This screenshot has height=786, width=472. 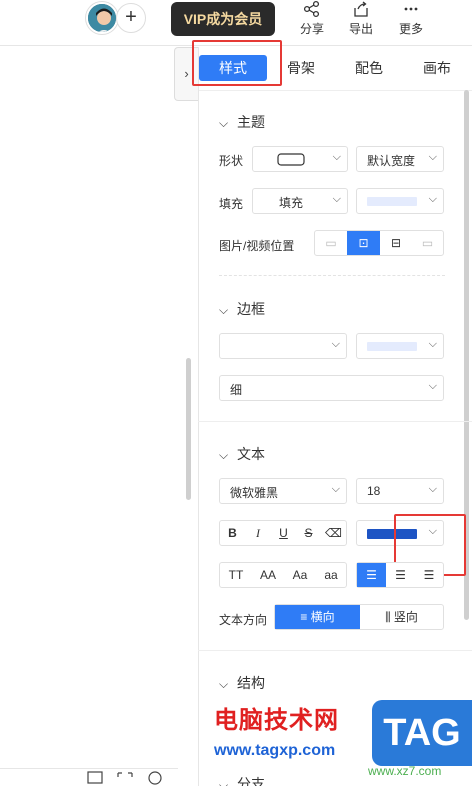 What do you see at coordinates (291, 203) in the screenshot?
I see `fill-type-value: 填充` at bounding box center [291, 203].